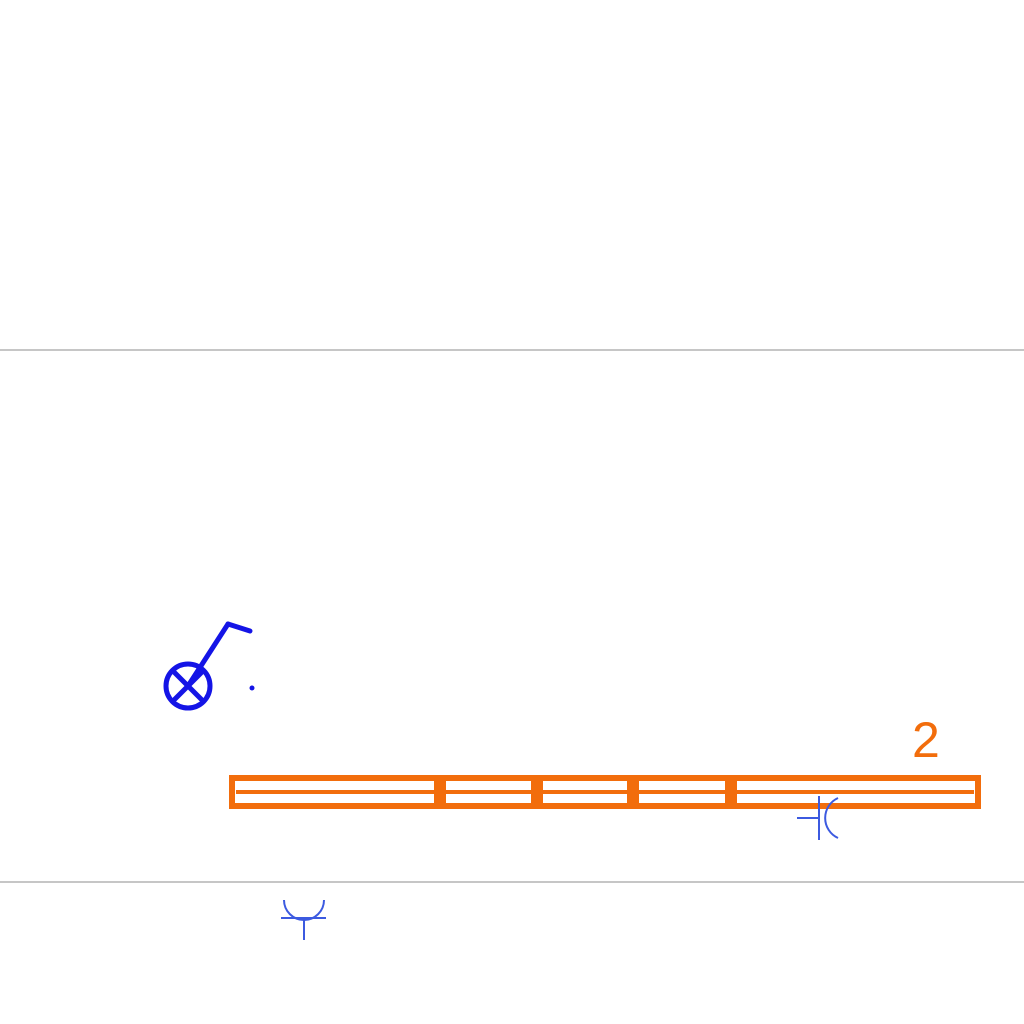  Describe the element at coordinates (208, 666) in the screenshot. I see `lamp-post-icon` at that location.